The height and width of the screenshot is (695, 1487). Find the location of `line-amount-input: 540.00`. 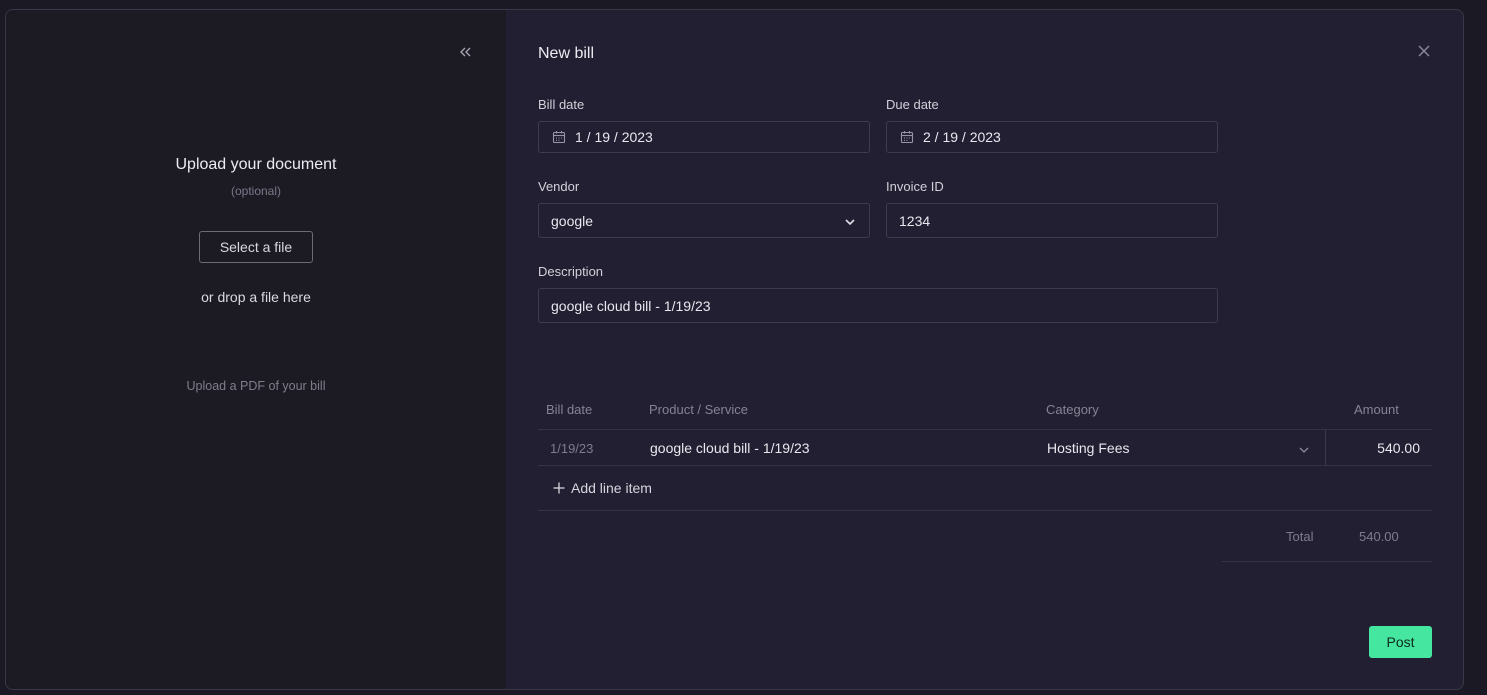

line-amount-input: 540.00 is located at coordinates (1378, 448).